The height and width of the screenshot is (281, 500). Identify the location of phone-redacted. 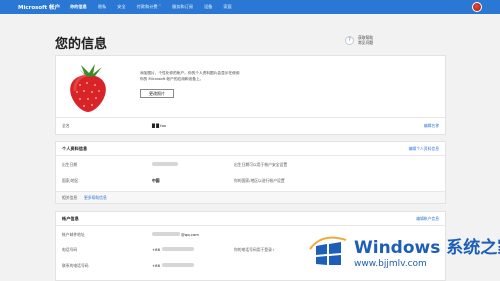
(178, 249).